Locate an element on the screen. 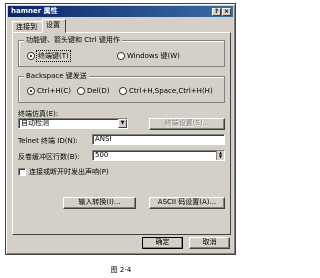 The height and width of the screenshot is (278, 320). spin-buttons: ▲ ▼ is located at coordinates (220, 155).